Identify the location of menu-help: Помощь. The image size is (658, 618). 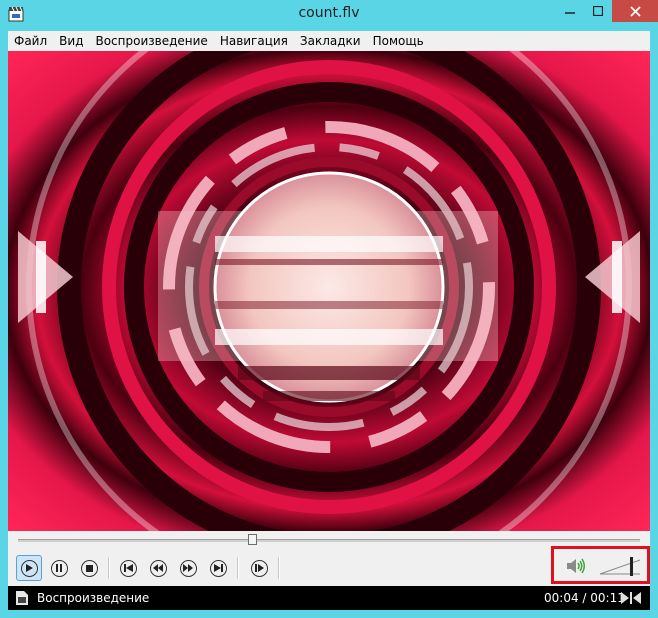
(398, 41).